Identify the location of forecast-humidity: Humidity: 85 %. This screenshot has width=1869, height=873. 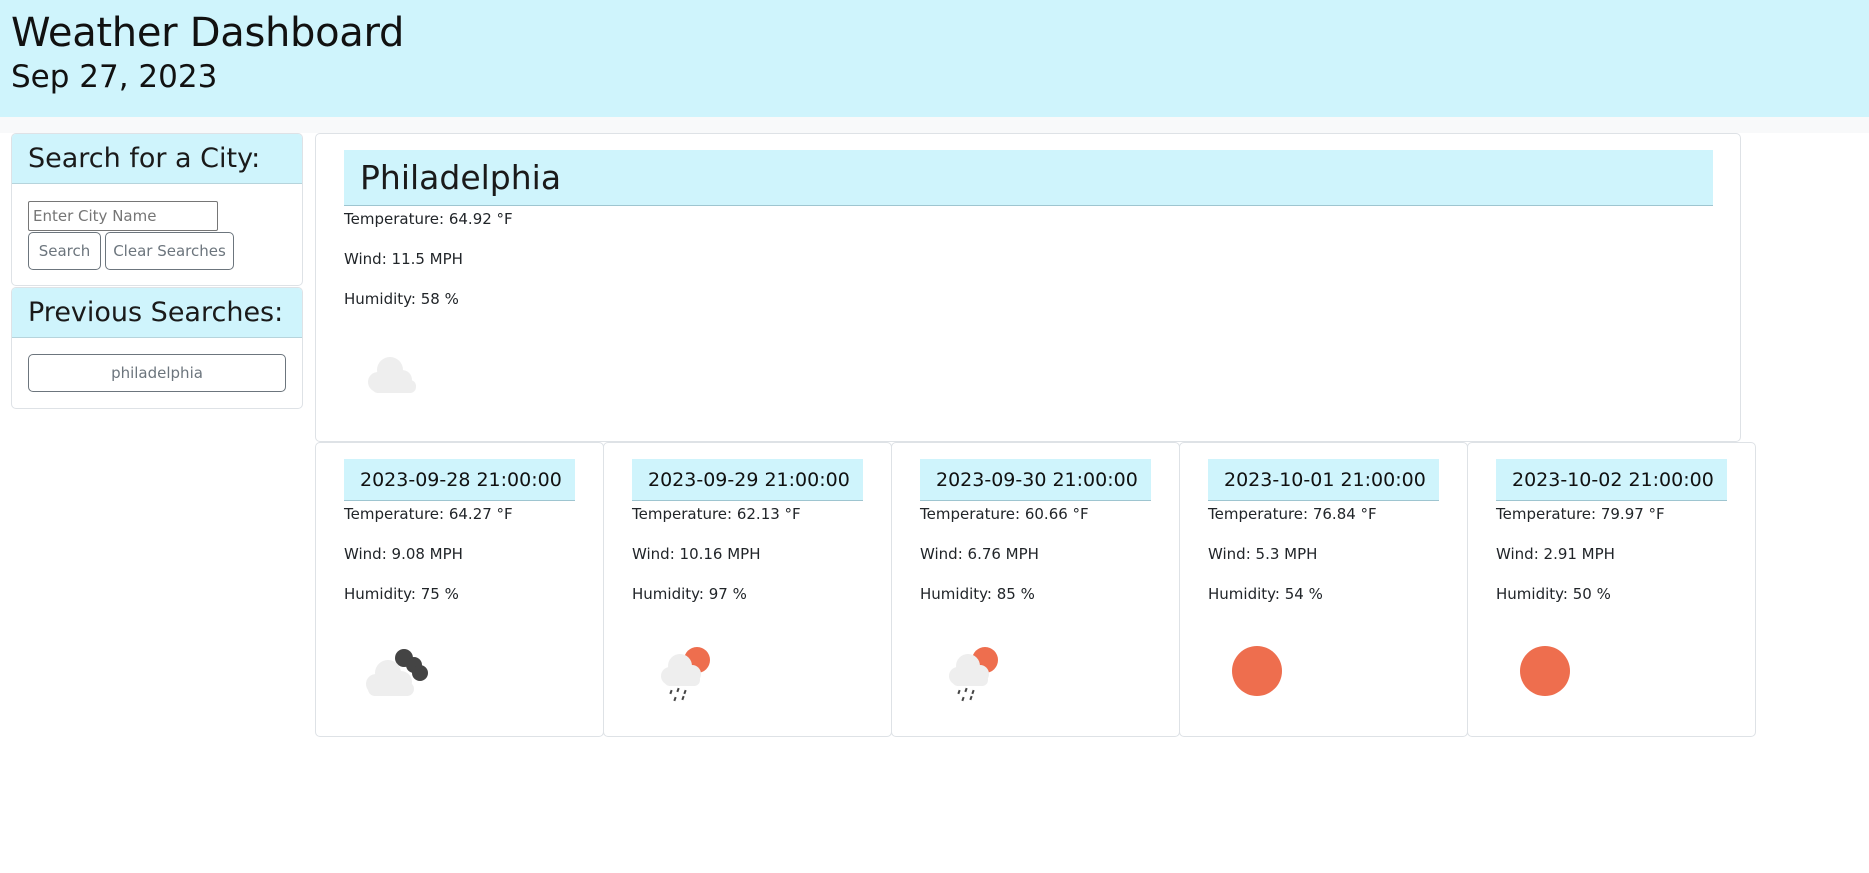
(977, 594).